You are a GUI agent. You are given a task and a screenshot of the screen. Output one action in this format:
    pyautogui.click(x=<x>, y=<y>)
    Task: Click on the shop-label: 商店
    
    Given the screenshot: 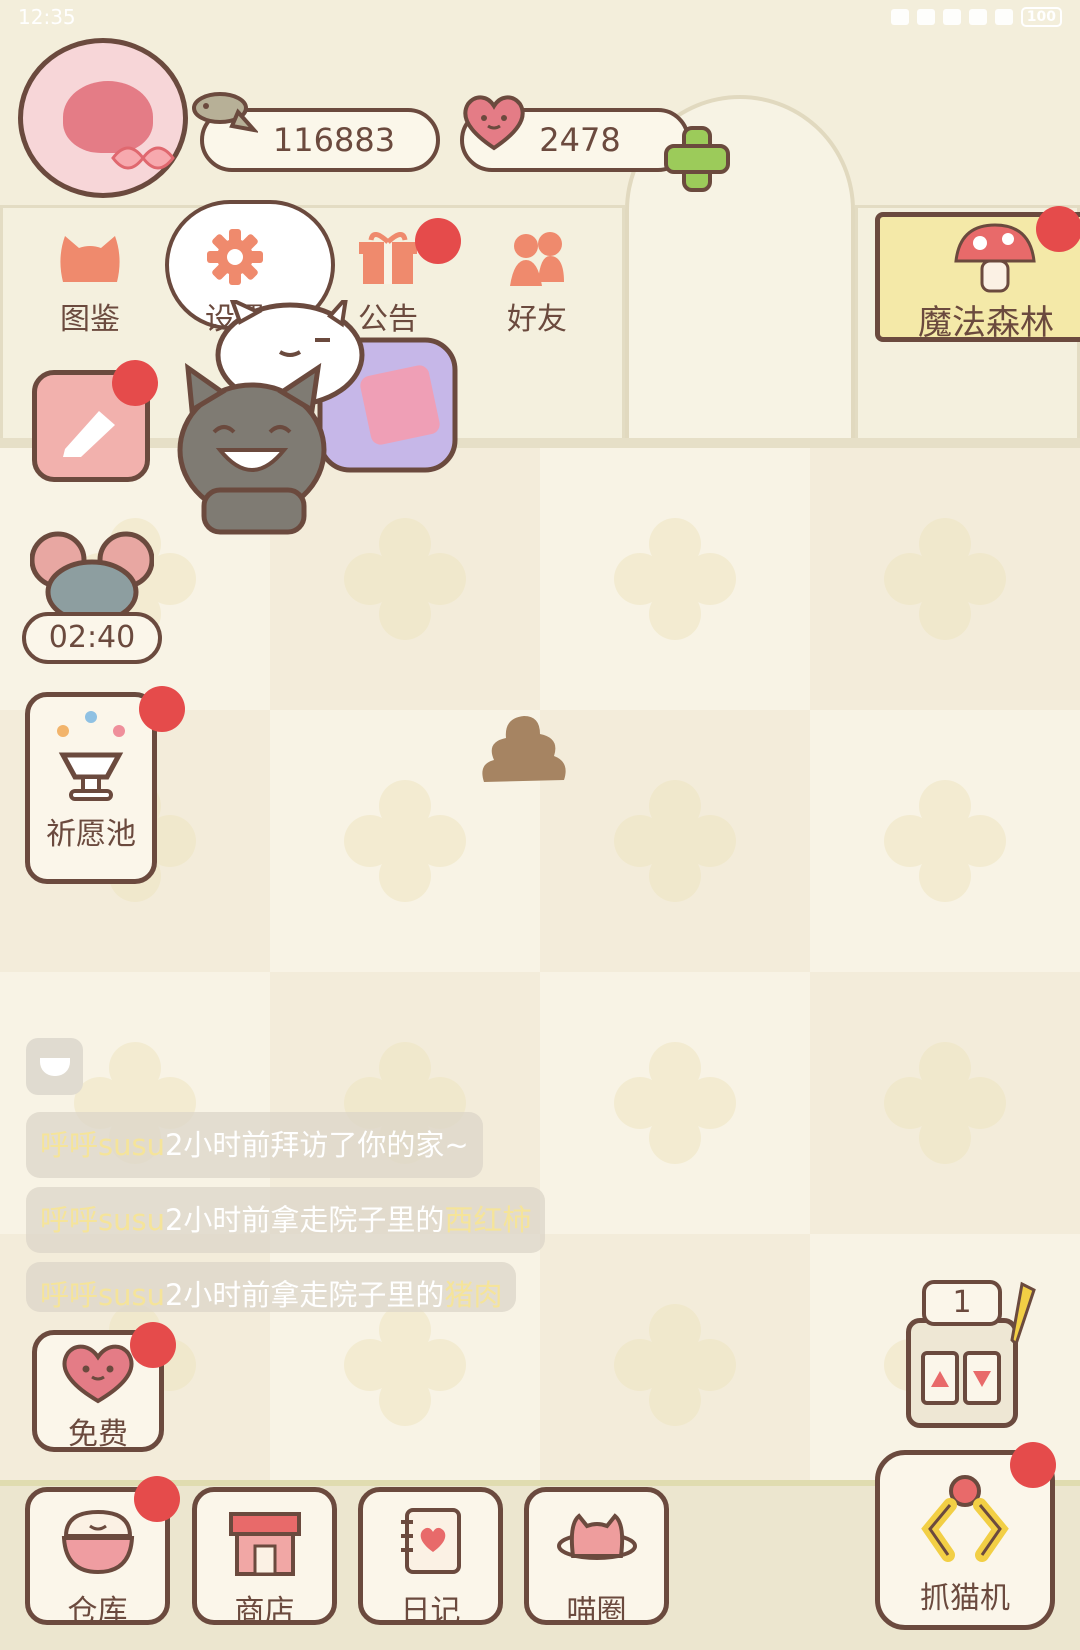 What is the action you would take?
    pyautogui.click(x=264, y=1611)
    